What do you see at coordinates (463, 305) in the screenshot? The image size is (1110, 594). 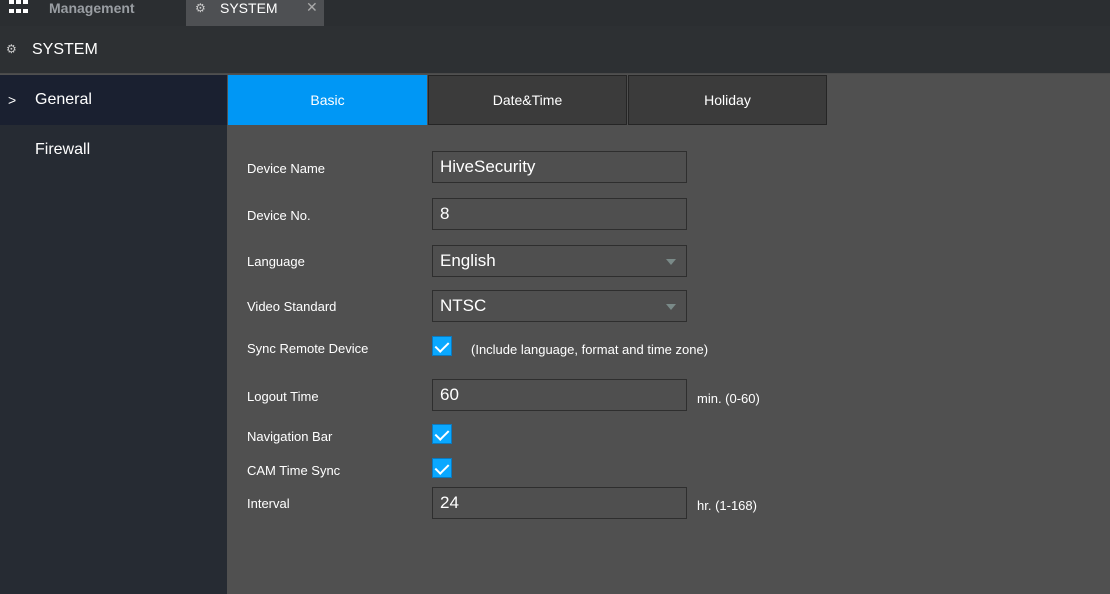 I see `video-standard-value: NTSC` at bounding box center [463, 305].